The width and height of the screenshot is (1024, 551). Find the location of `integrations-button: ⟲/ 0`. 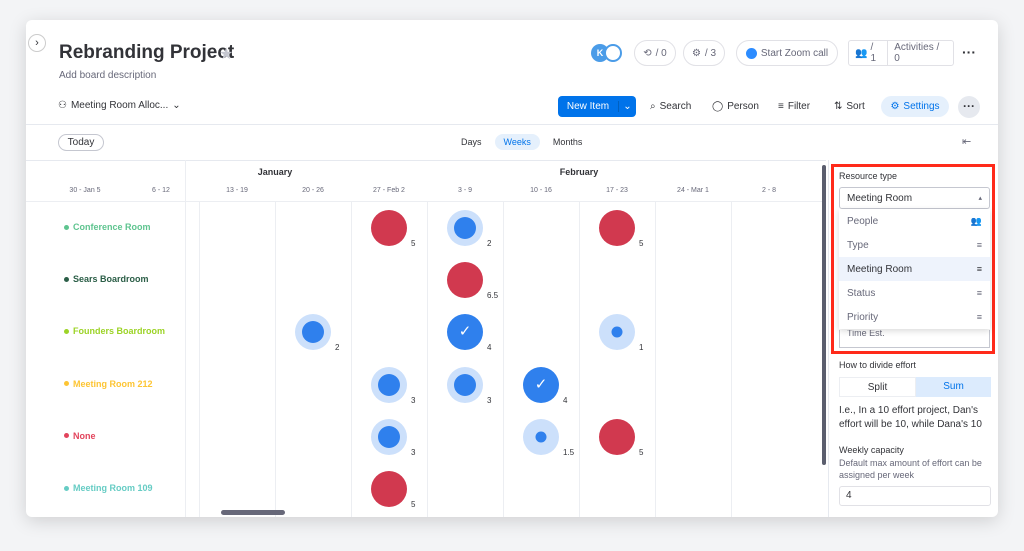

integrations-button: ⟲/ 0 is located at coordinates (655, 53).